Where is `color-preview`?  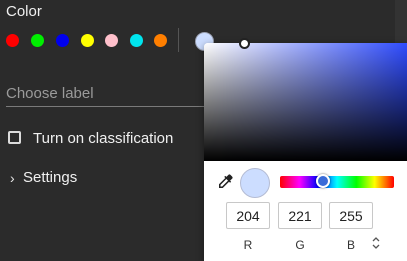
color-preview is located at coordinates (255, 183).